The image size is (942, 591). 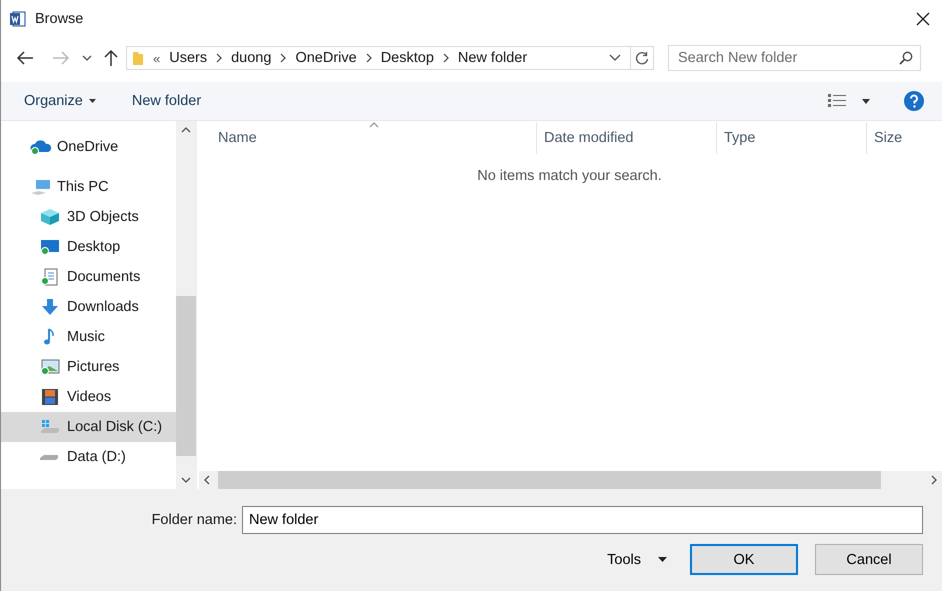 I want to click on picture-icon, so click(x=50, y=367).